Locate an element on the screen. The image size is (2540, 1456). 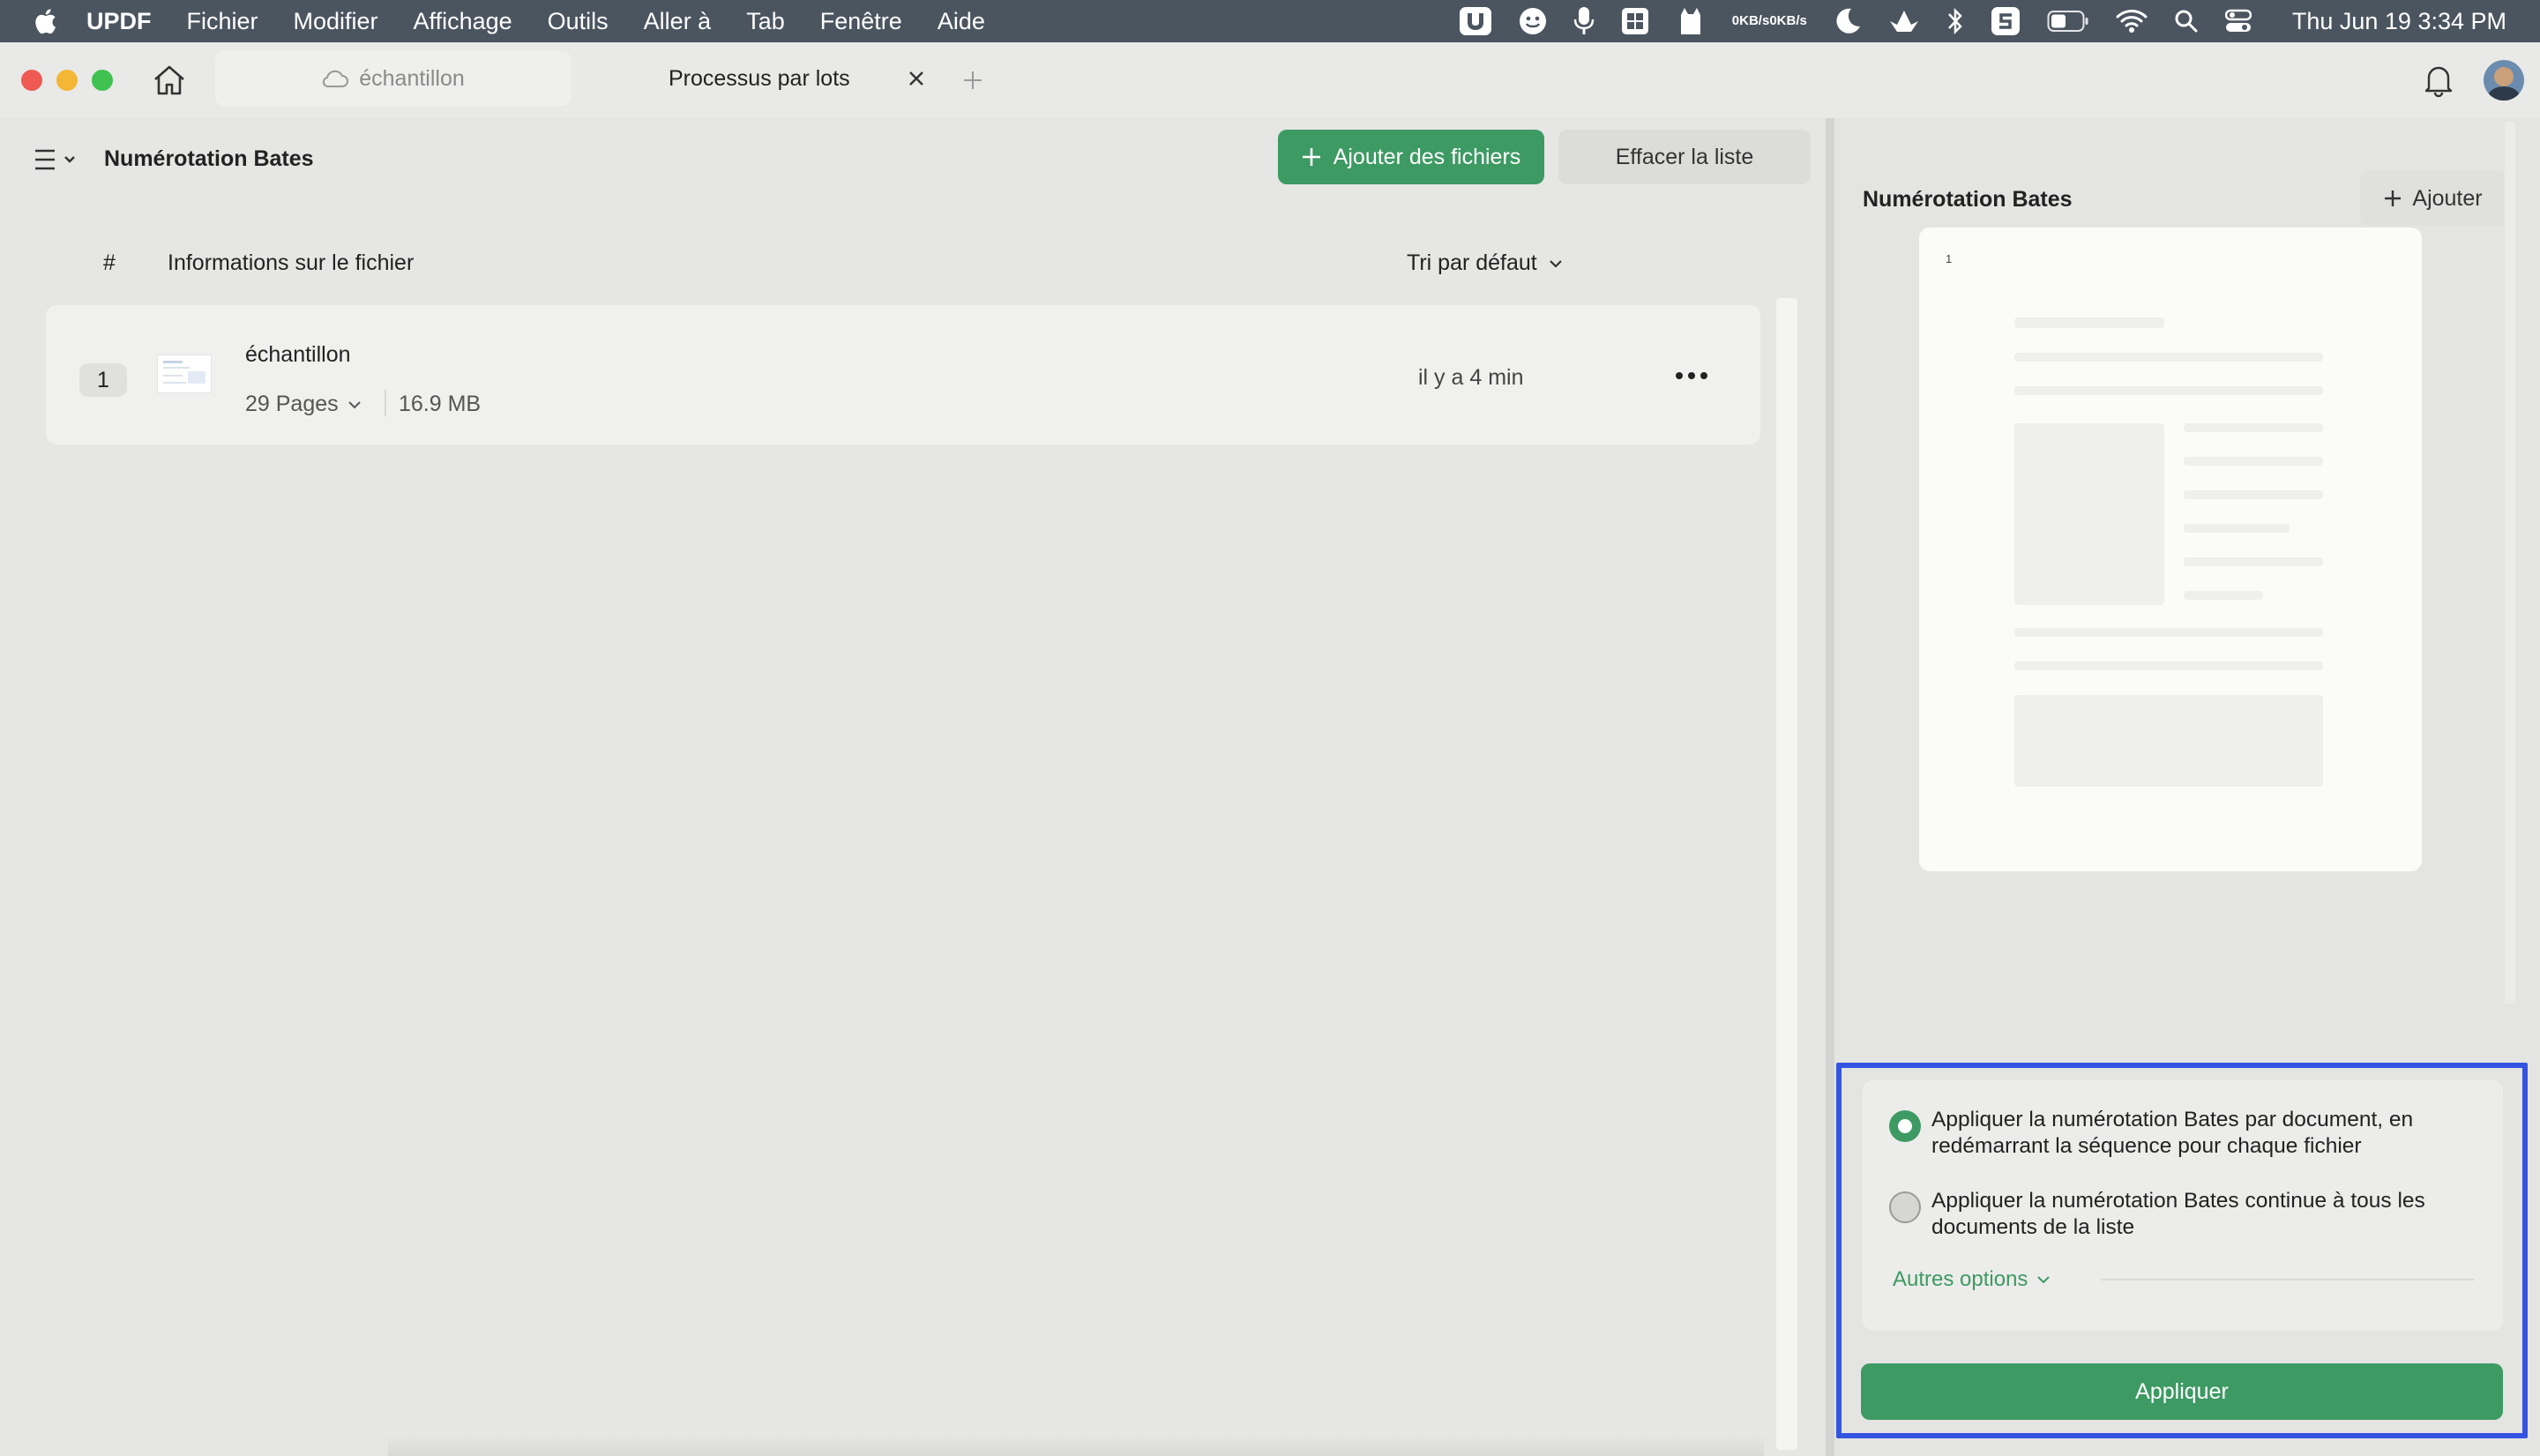
meta-divider is located at coordinates (385, 403).